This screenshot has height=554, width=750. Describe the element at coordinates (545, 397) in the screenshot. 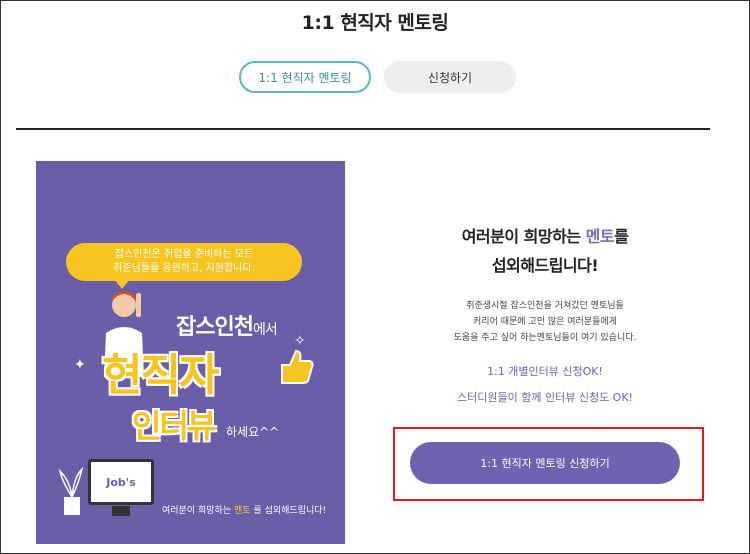

I see `bullet-group: 스터디원들이 함께 인터뷰 신청도 OK!` at that location.